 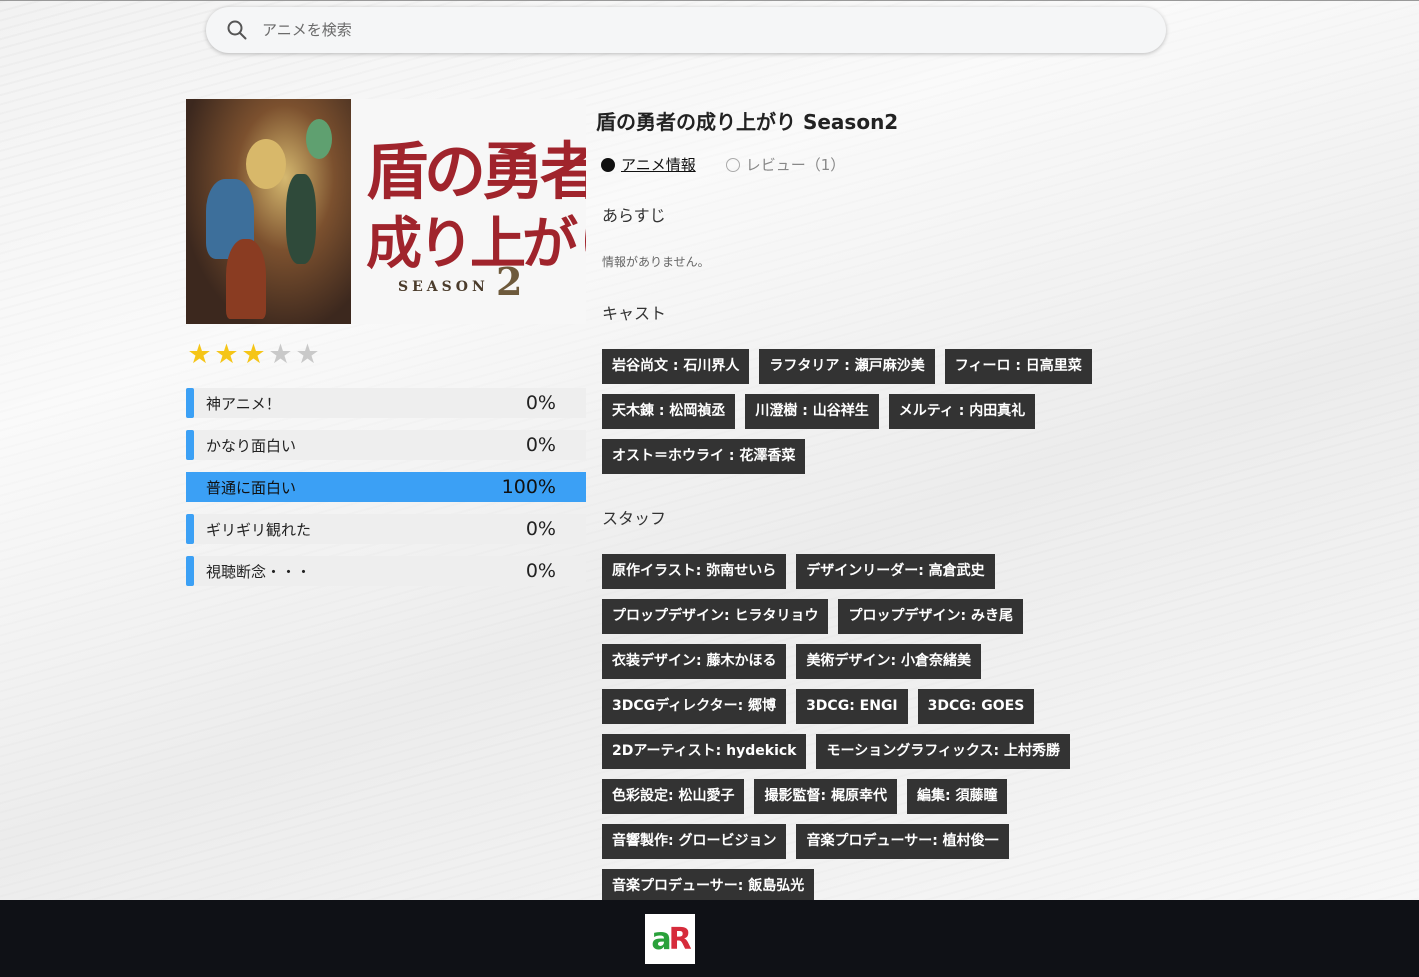 What do you see at coordinates (795, 165) in the screenshot?
I see `tab-label: レビュー（1）` at bounding box center [795, 165].